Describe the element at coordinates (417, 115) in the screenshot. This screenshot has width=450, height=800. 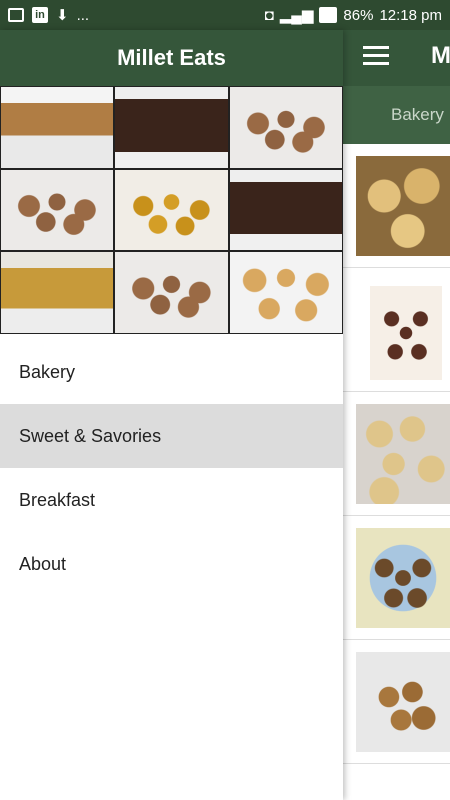
I see `tab-bakery: Bakery` at that location.